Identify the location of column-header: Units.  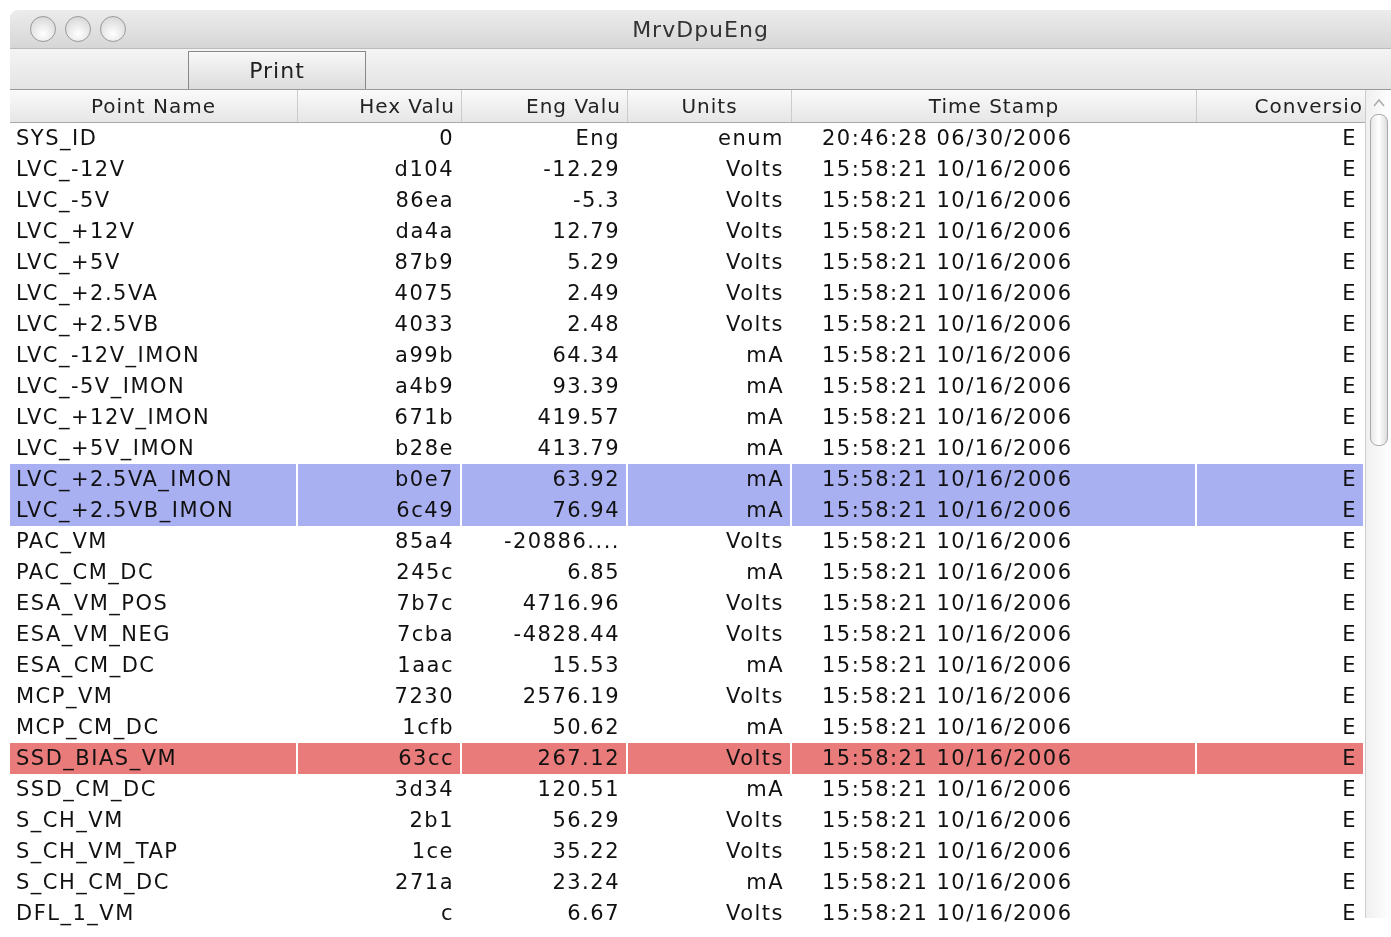
(710, 106).